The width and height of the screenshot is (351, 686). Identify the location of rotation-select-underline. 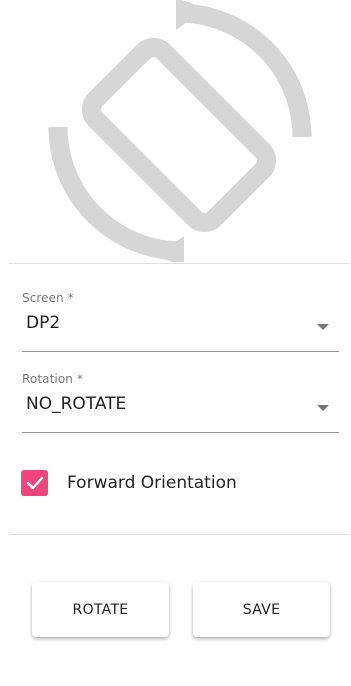
(180, 432).